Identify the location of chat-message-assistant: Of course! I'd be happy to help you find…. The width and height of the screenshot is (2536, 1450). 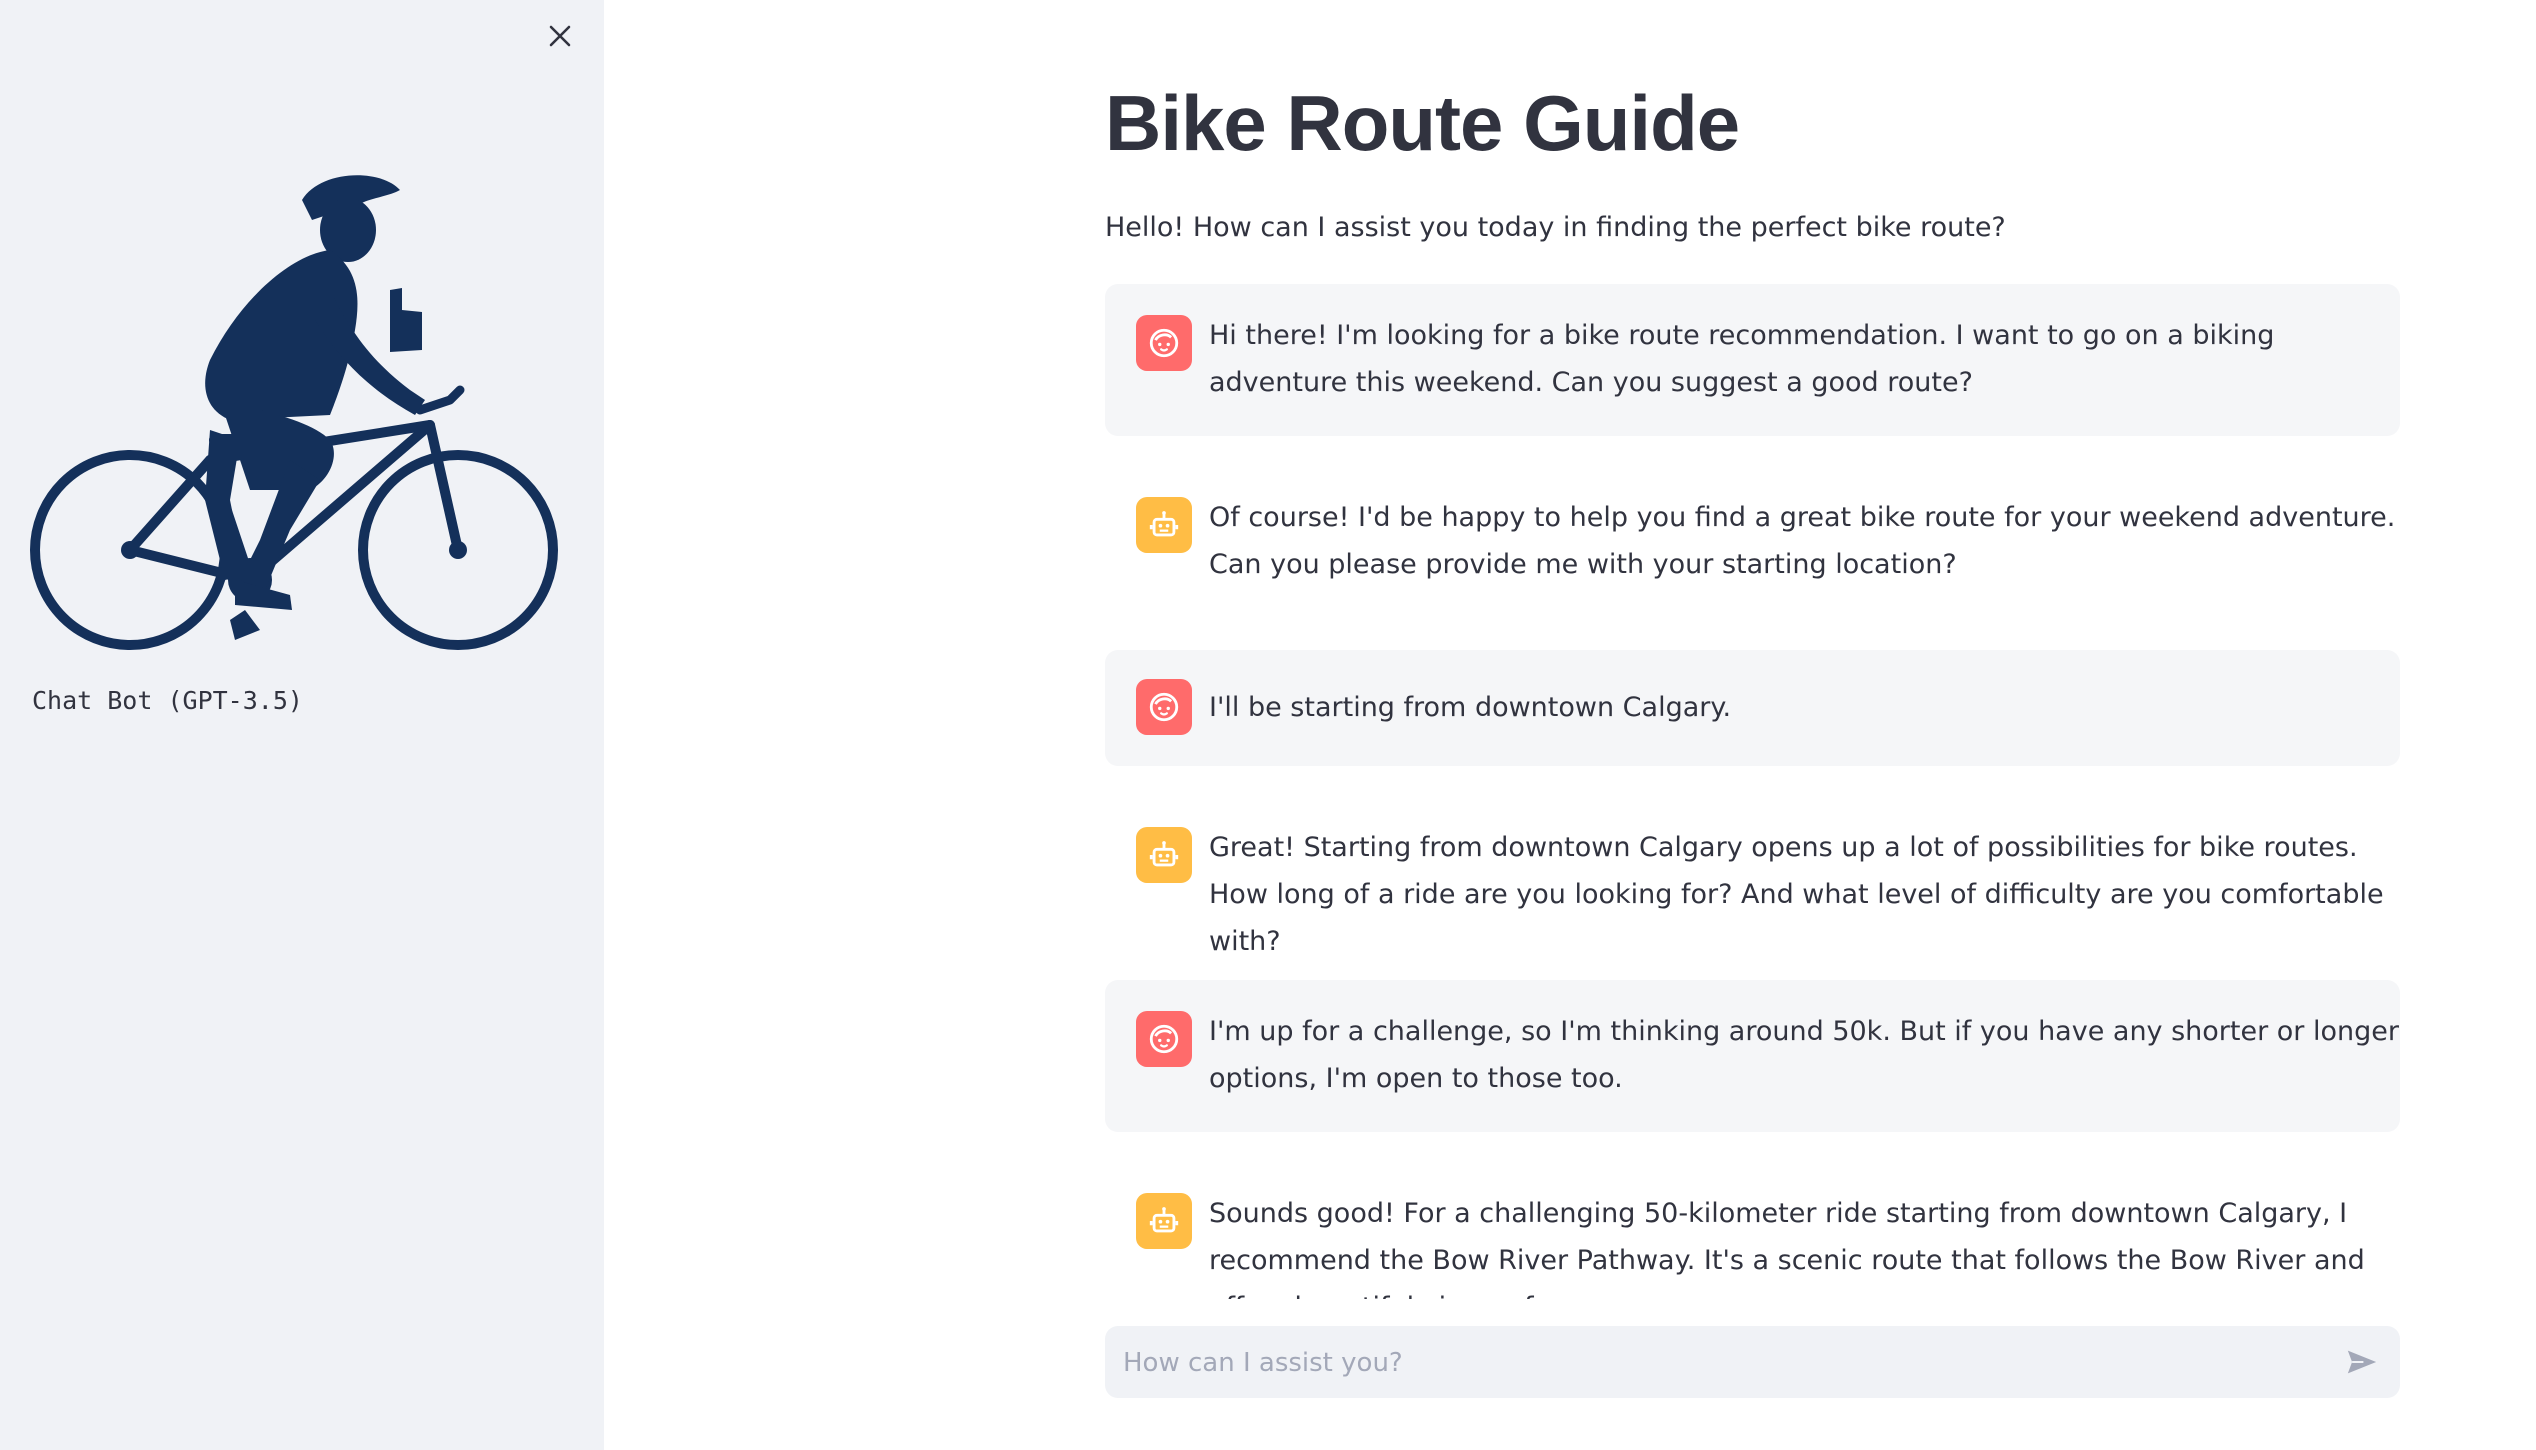
(1752, 542).